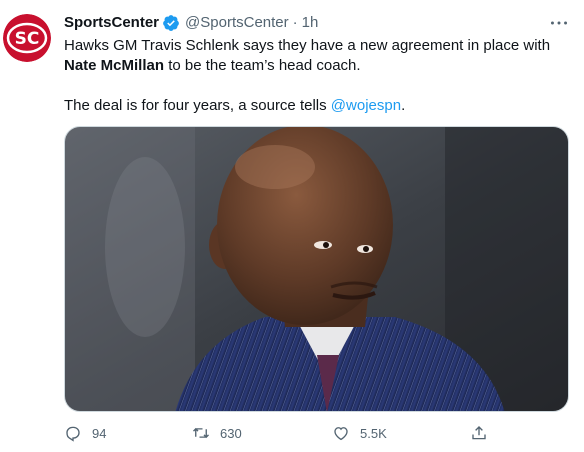  What do you see at coordinates (231, 433) in the screenshot?
I see `retweet-count: 630` at bounding box center [231, 433].